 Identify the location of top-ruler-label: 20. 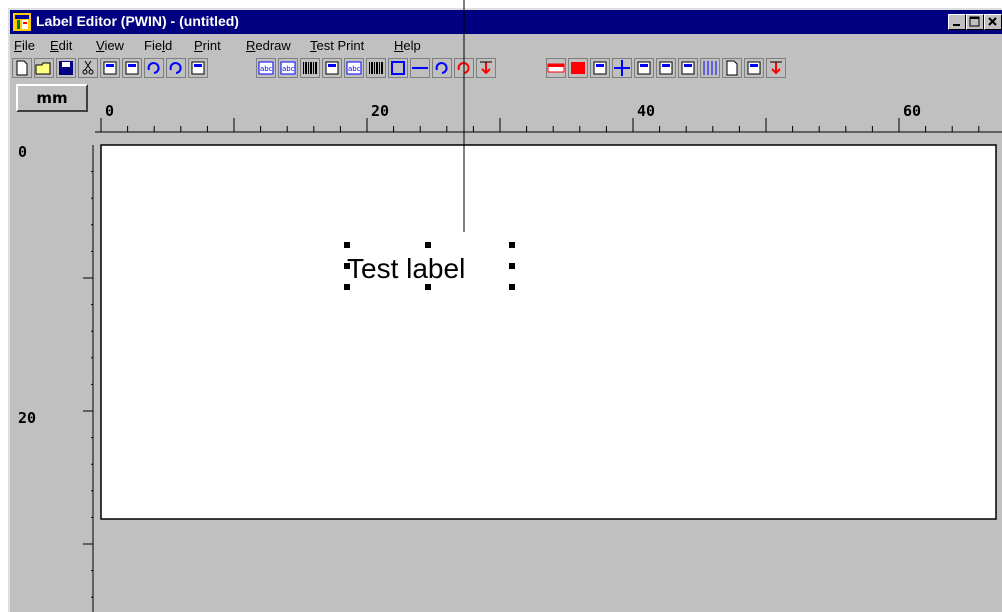
(380, 111).